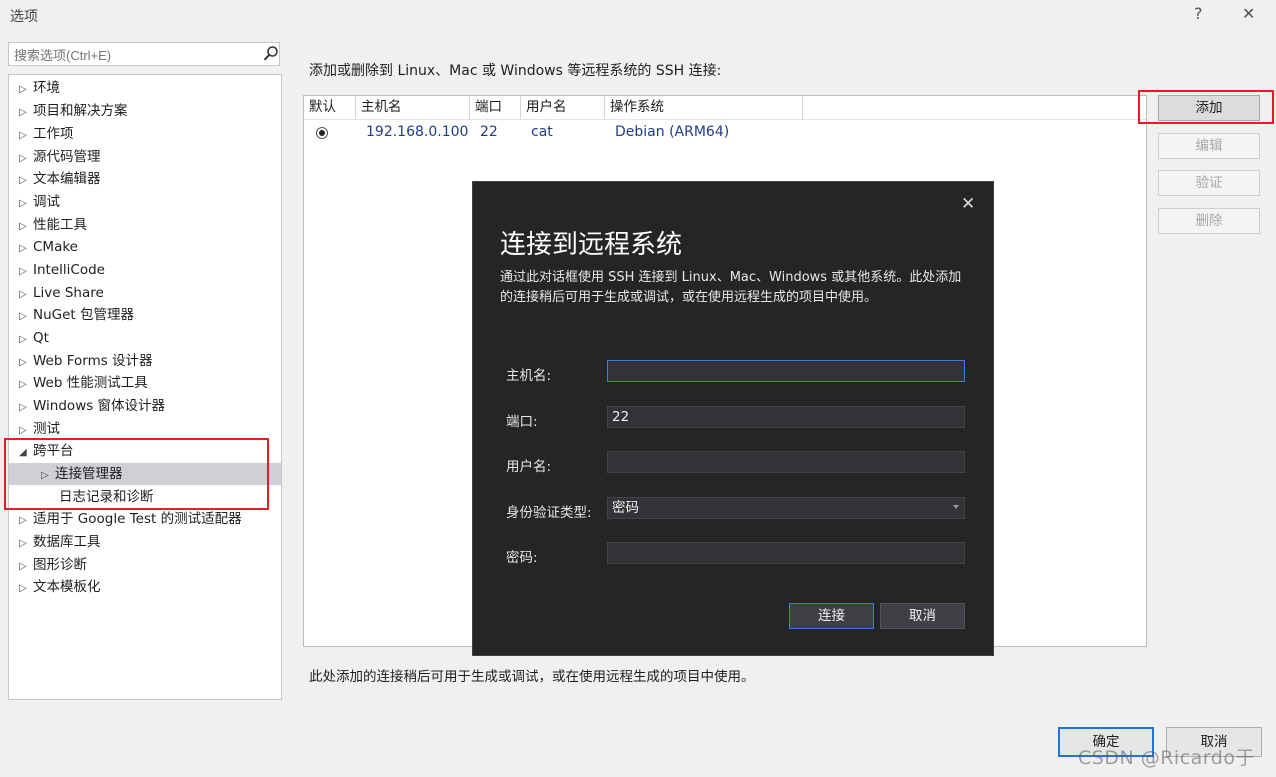  What do you see at coordinates (145, 134) in the screenshot?
I see `tree-item-work-items: ▷ 工作项` at bounding box center [145, 134].